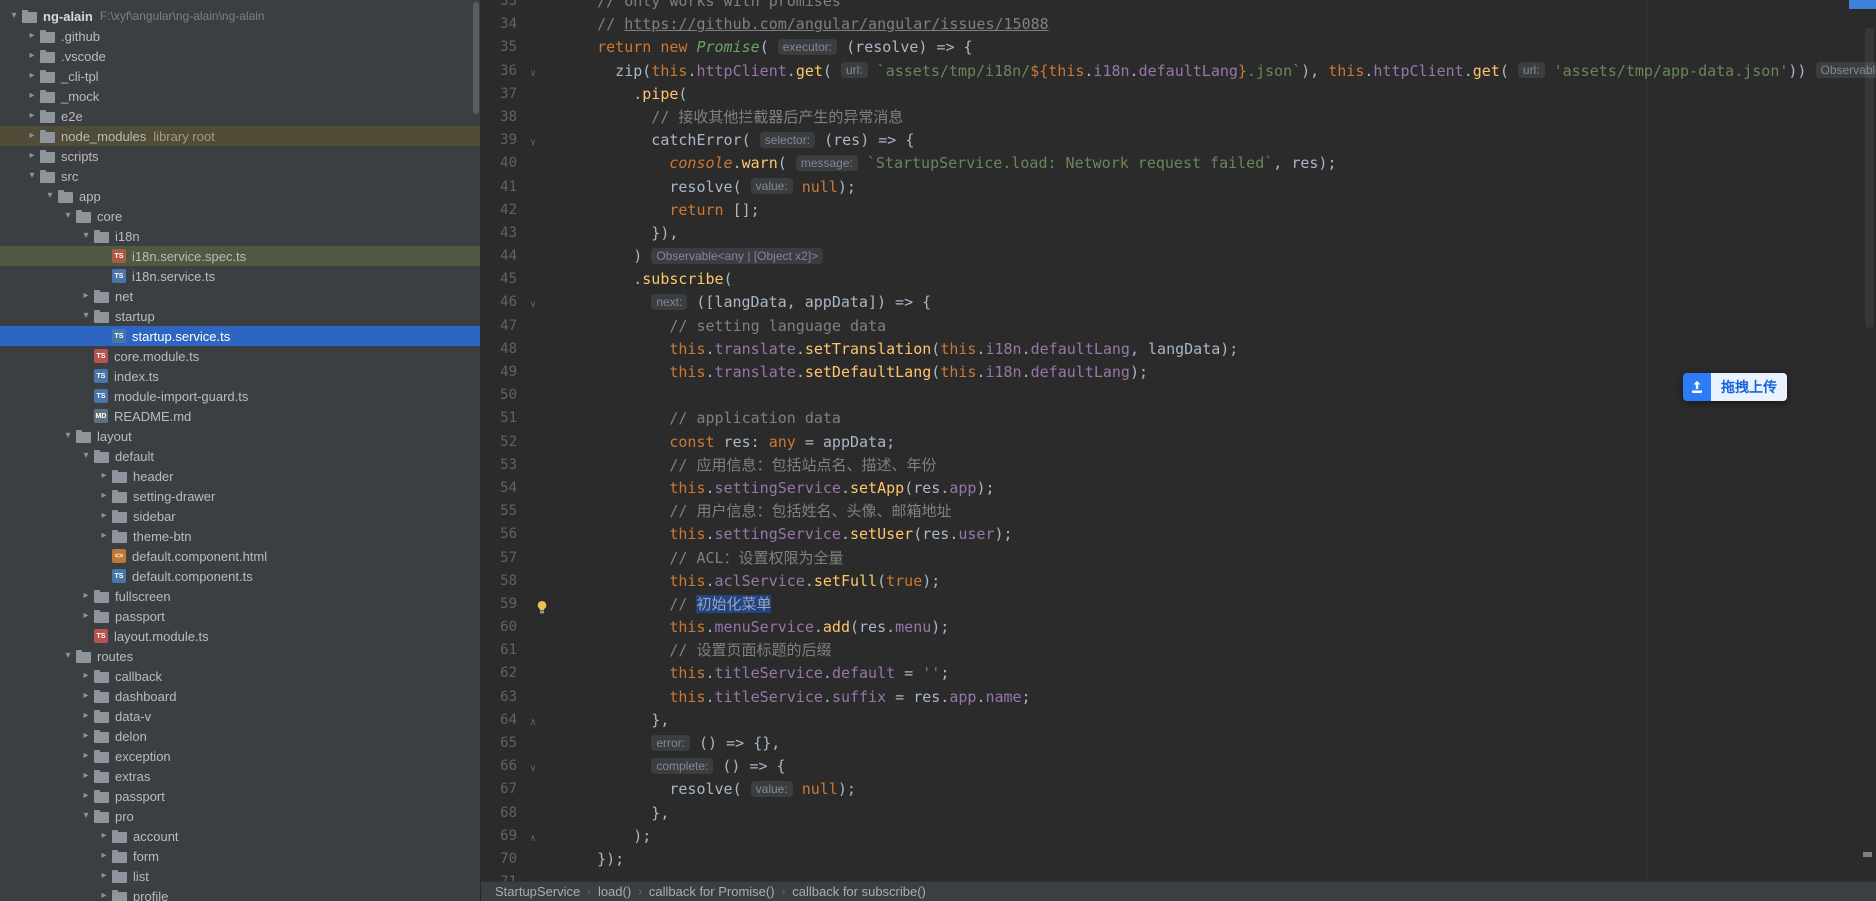  What do you see at coordinates (1178, 488) in the screenshot?
I see `code-line-54: 54 this.settingService.setApp(res.app);` at bounding box center [1178, 488].